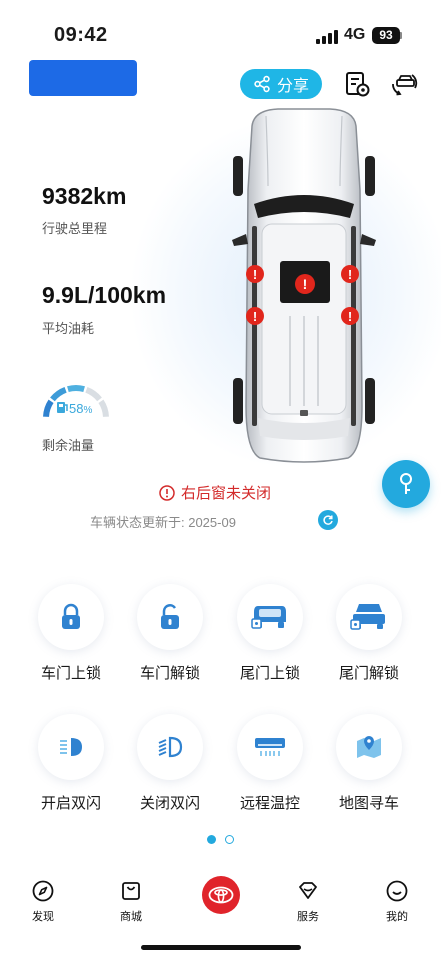  Describe the element at coordinates (386, 35) in the screenshot. I see `battery-icon: 93` at that location.